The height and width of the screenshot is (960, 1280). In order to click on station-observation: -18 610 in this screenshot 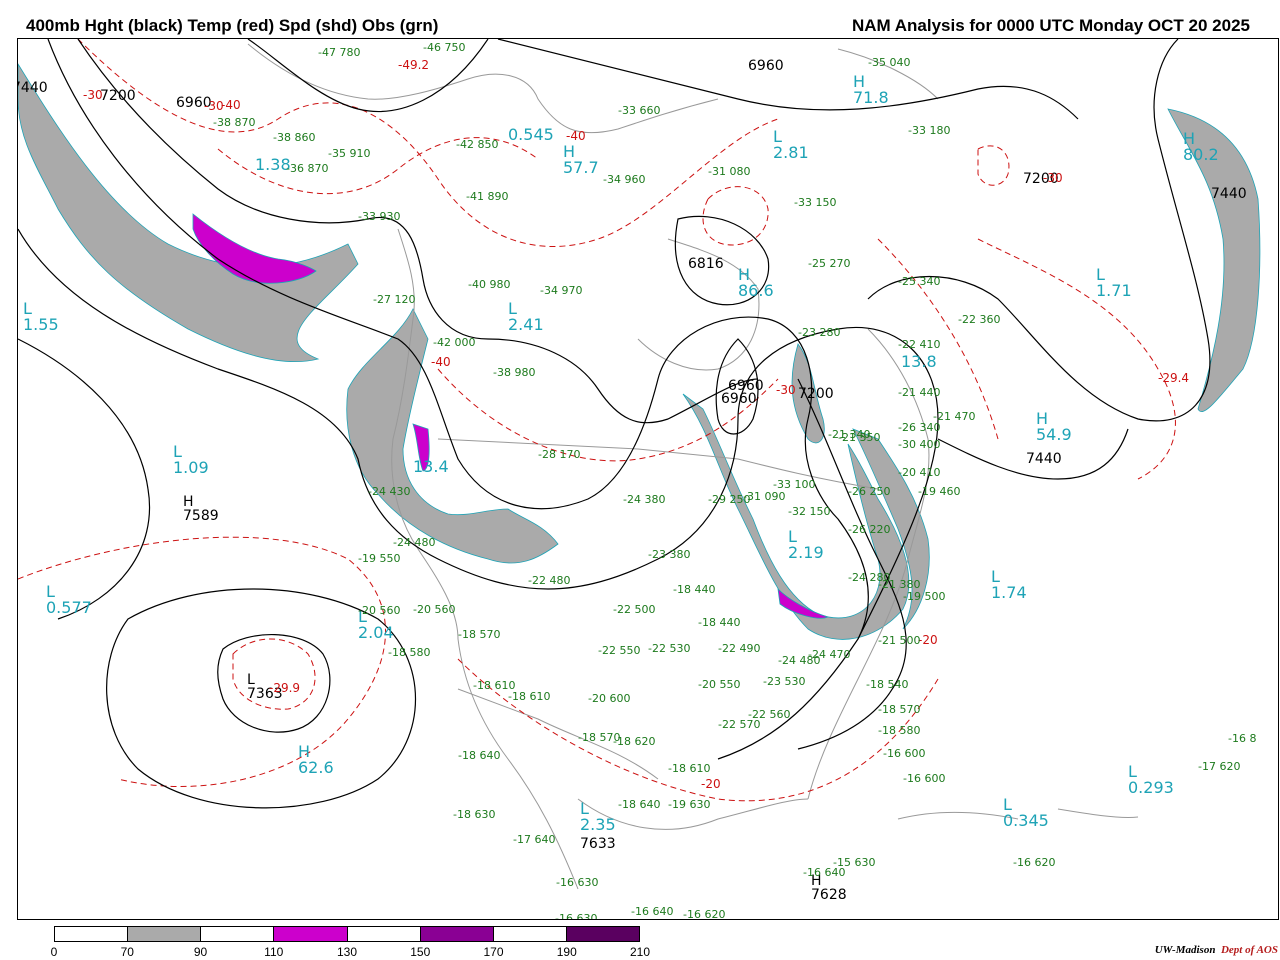, I will do `click(689, 768)`.